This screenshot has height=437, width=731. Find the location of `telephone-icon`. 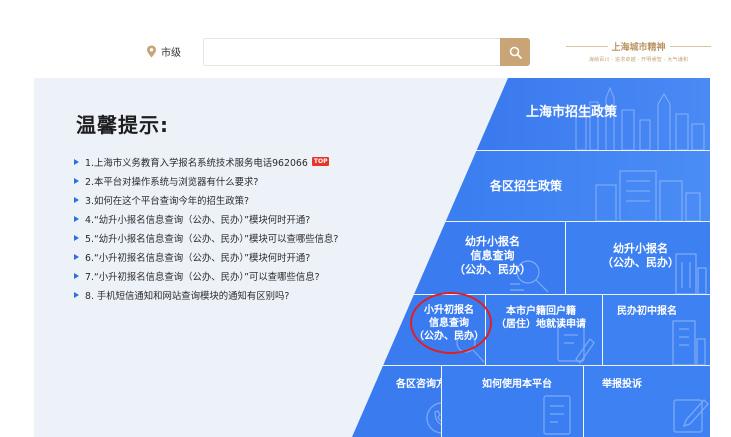

telephone-icon is located at coordinates (433, 418).